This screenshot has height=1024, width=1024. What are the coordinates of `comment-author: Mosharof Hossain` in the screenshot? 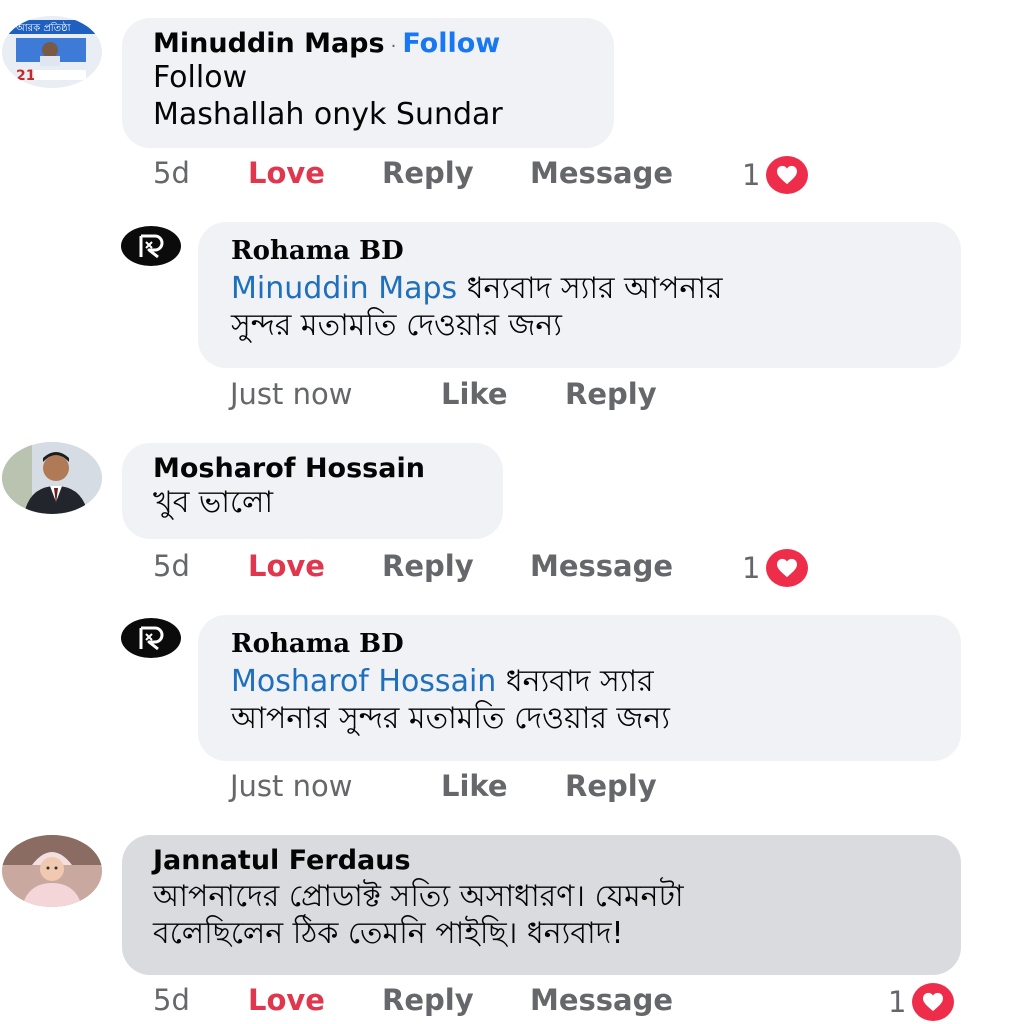 It's located at (328, 468).